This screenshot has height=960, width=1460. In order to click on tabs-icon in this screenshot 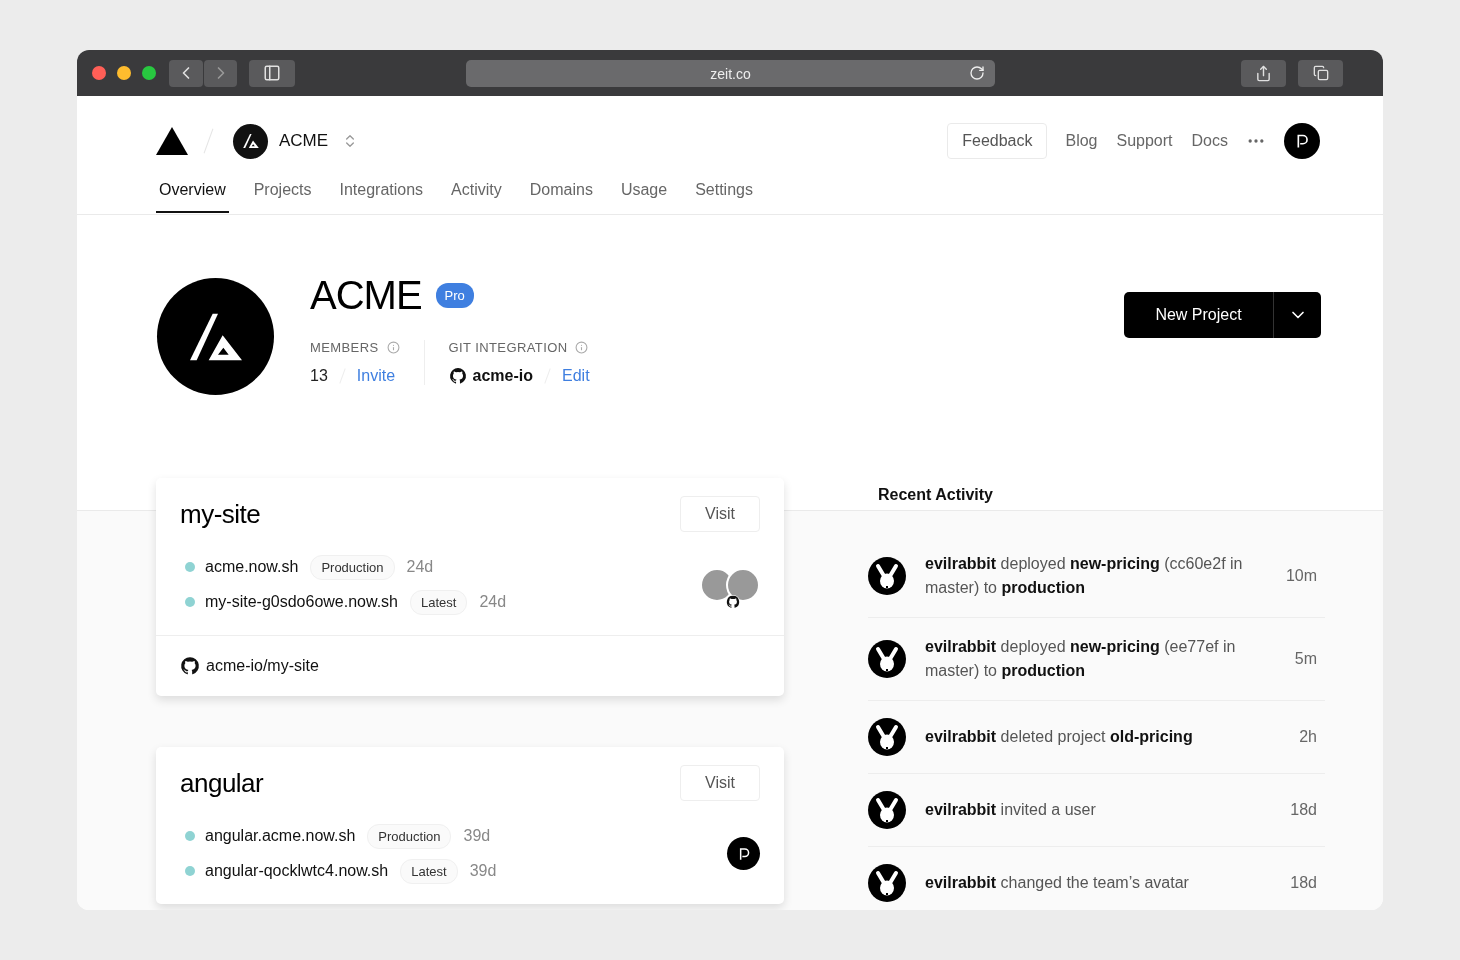, I will do `click(1320, 73)`.